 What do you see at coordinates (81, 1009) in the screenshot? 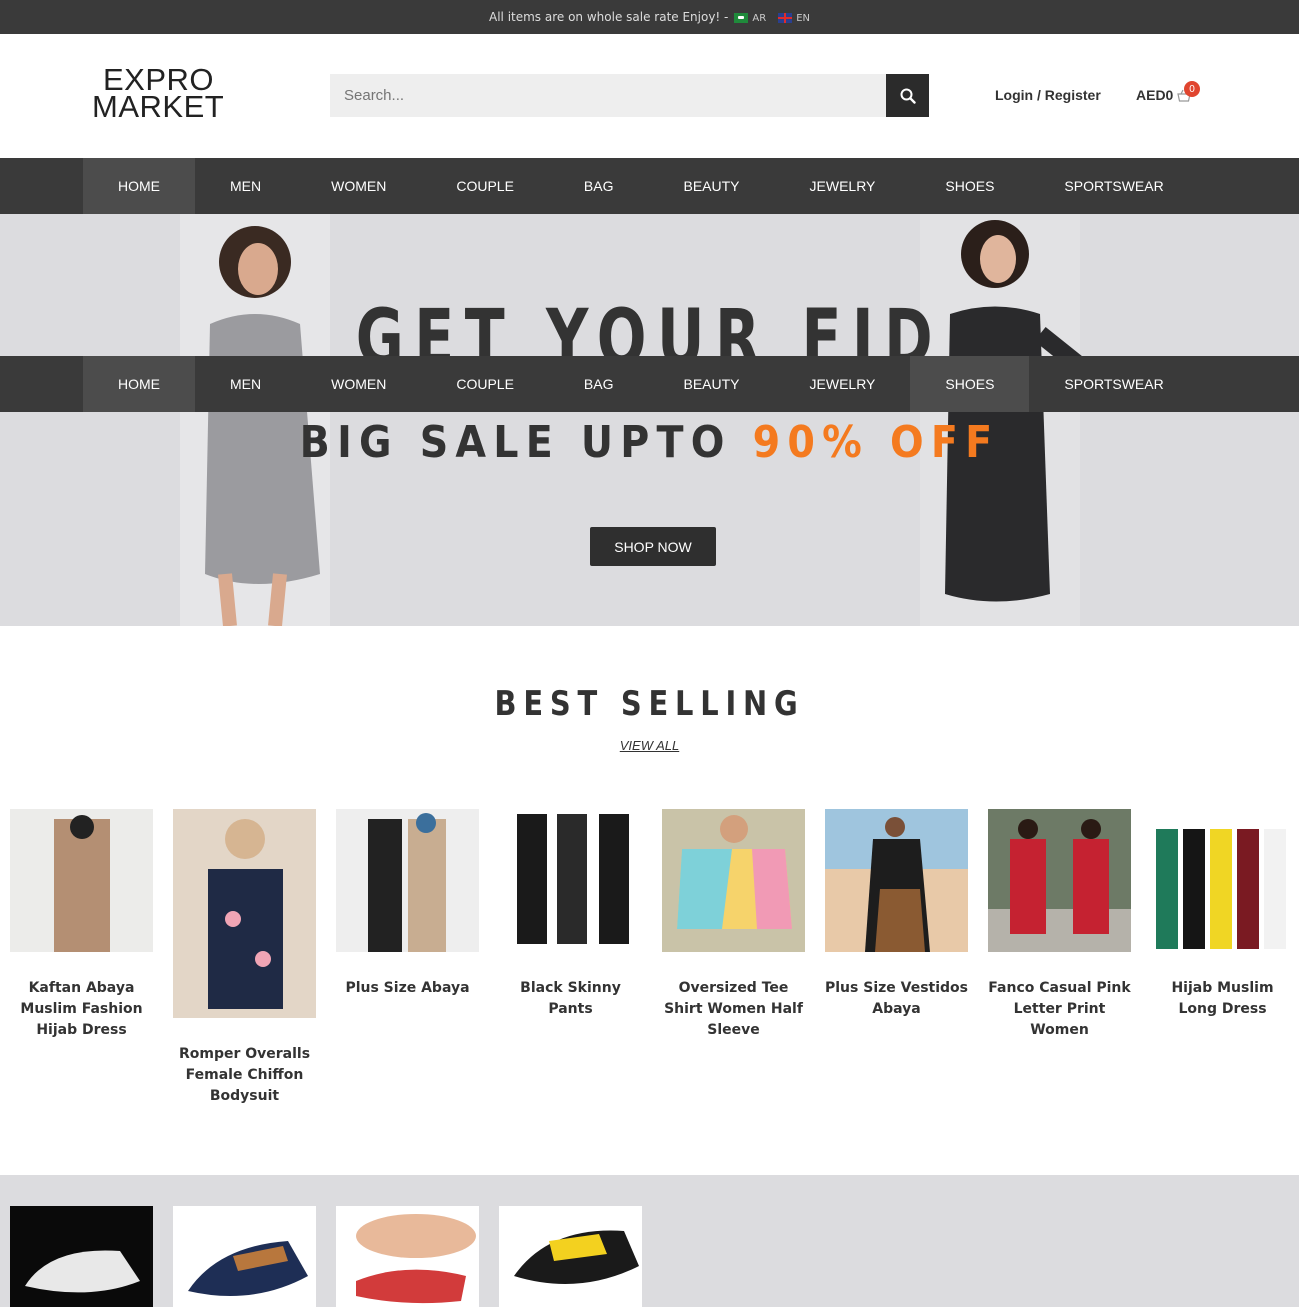
I see `product-name: Kaftan Abaya Muslim Fashion Hijab Dress` at bounding box center [81, 1009].